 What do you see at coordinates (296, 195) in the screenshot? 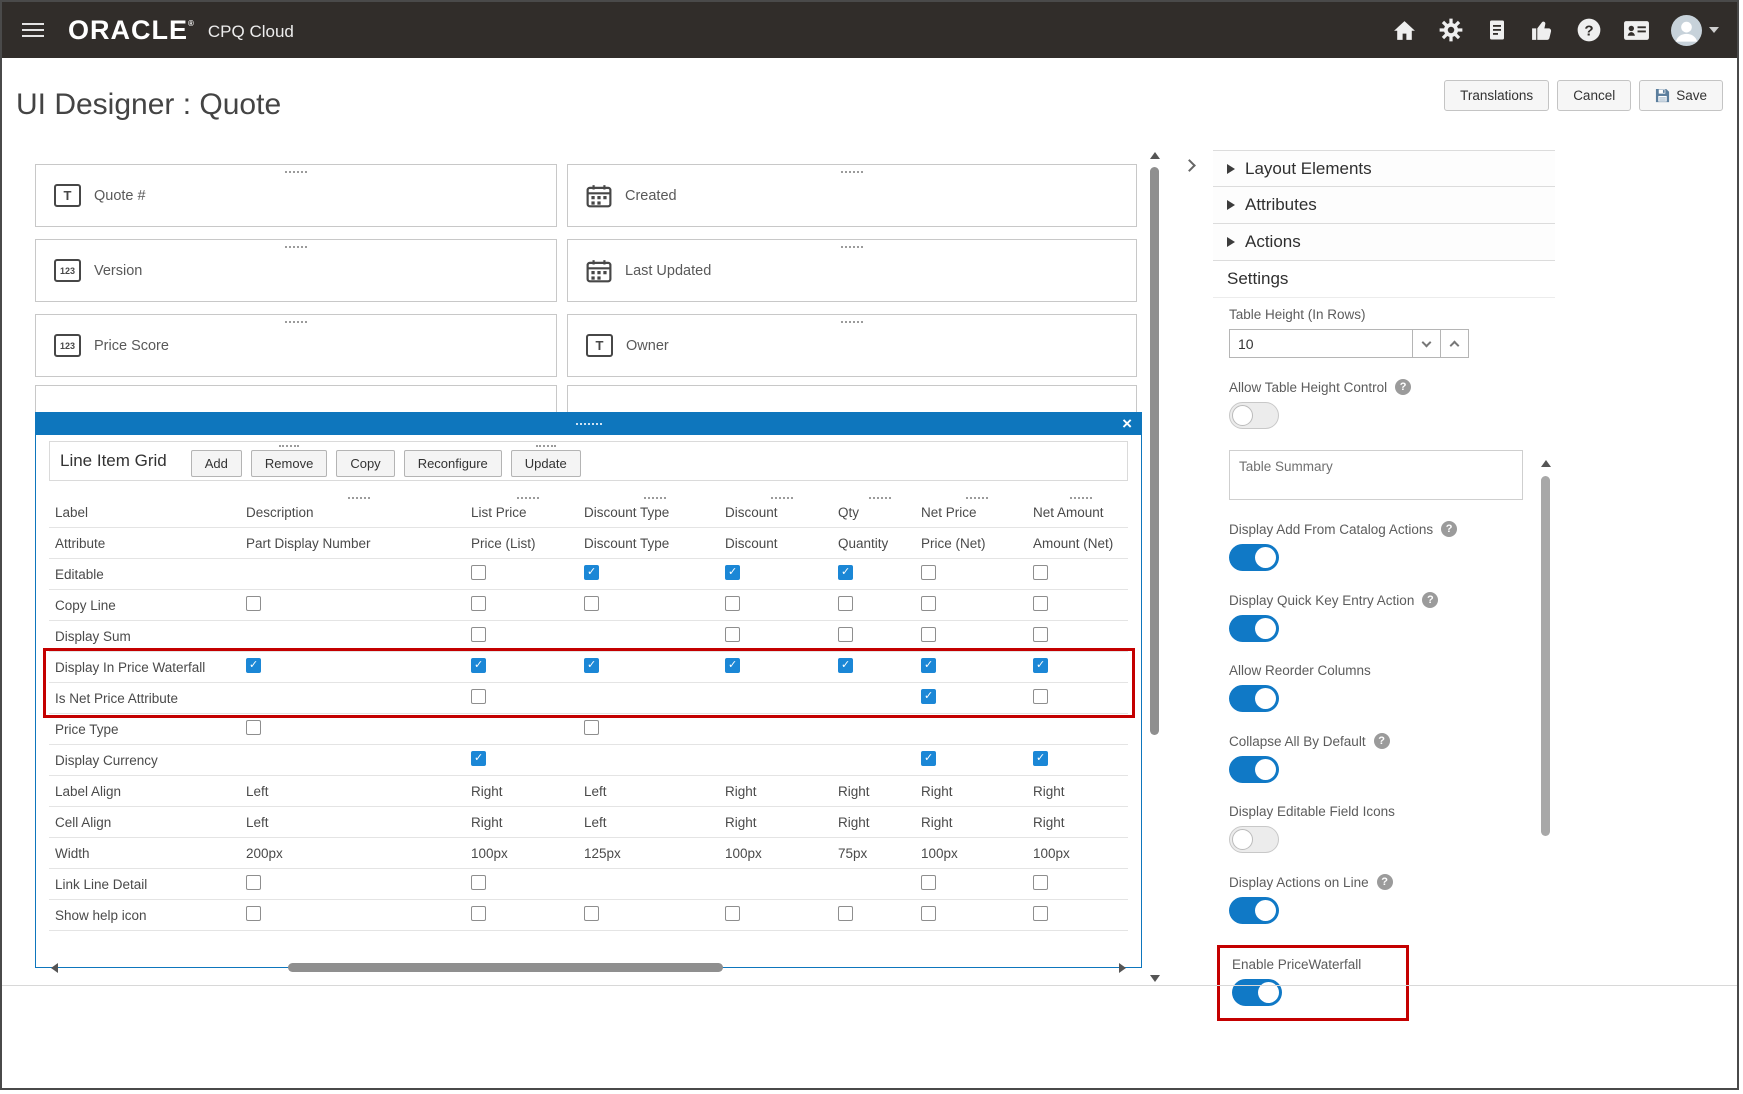
I see `canvas-field-quote: T Quote #` at bounding box center [296, 195].